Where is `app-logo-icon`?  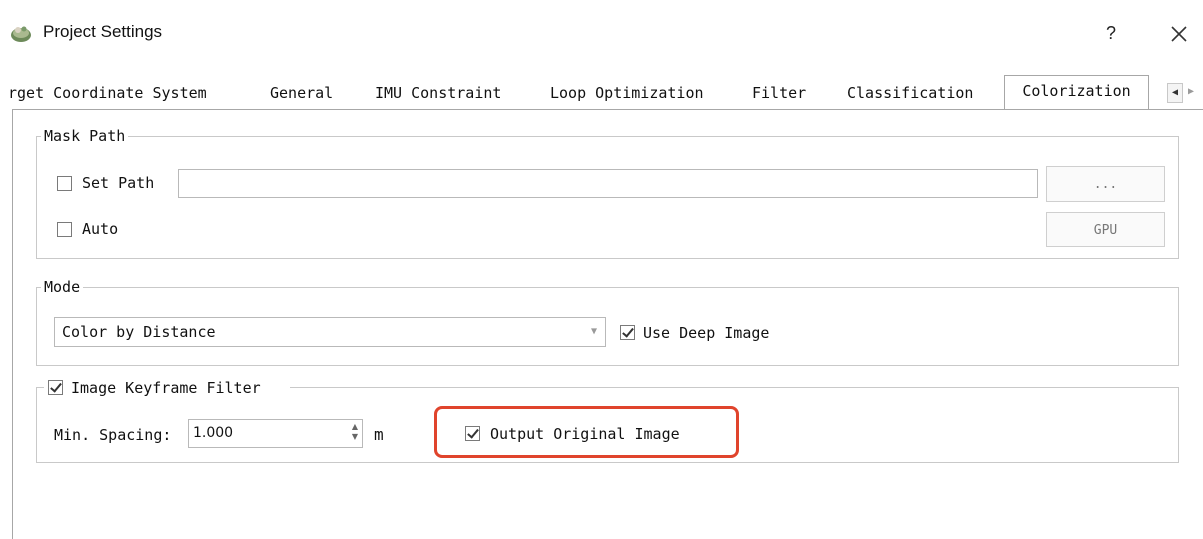
app-logo-icon is located at coordinates (21, 34).